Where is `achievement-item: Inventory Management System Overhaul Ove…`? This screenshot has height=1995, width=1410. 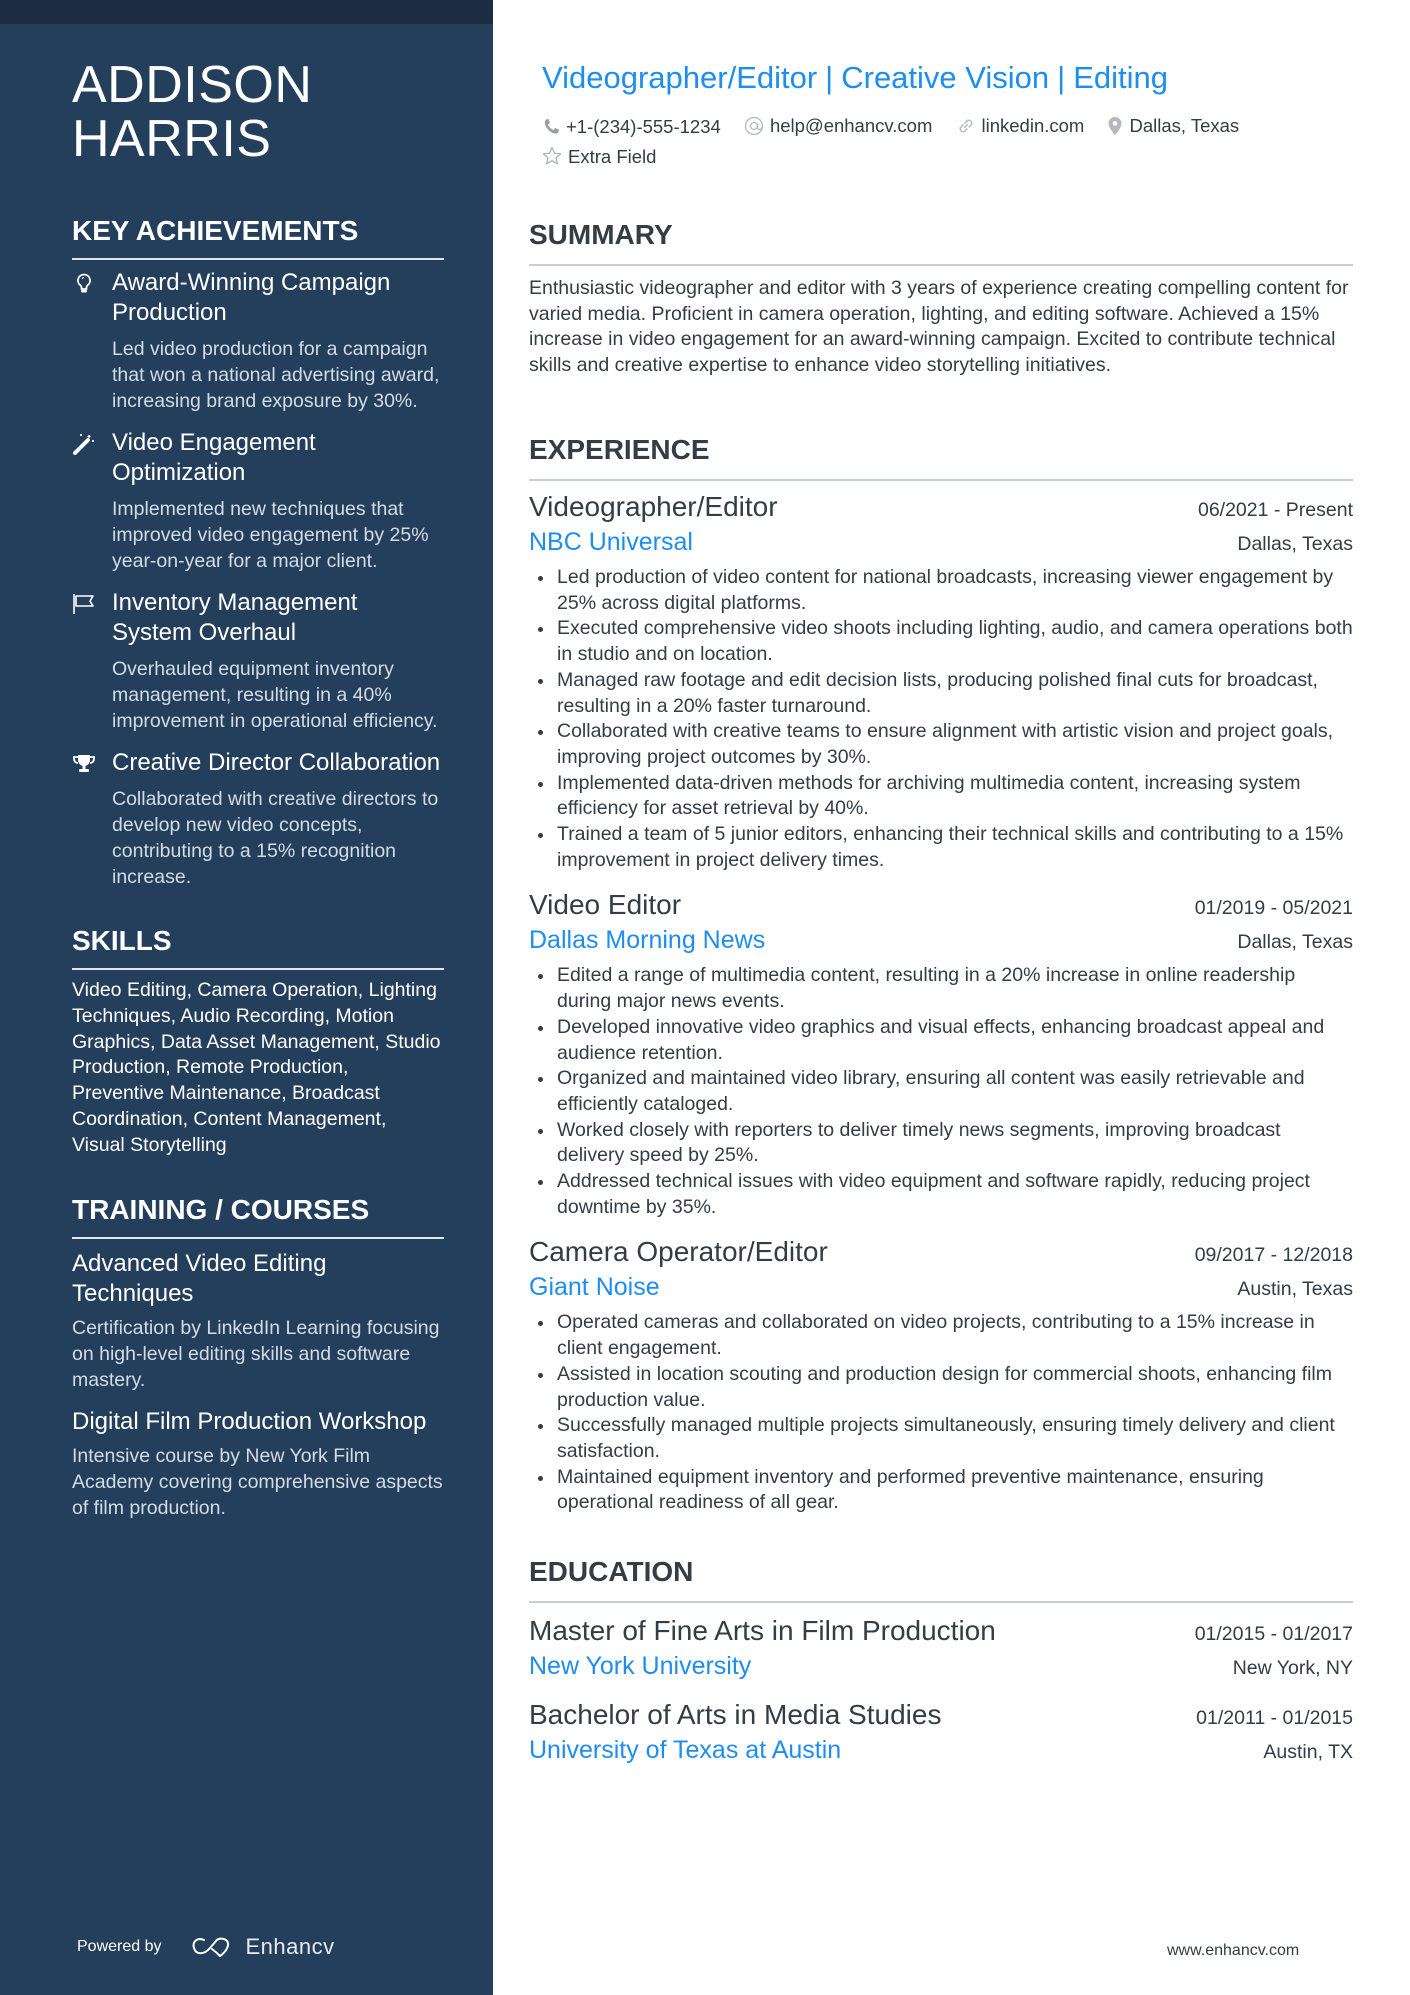 achievement-item: Inventory Management System Overhaul Ove… is located at coordinates (258, 661).